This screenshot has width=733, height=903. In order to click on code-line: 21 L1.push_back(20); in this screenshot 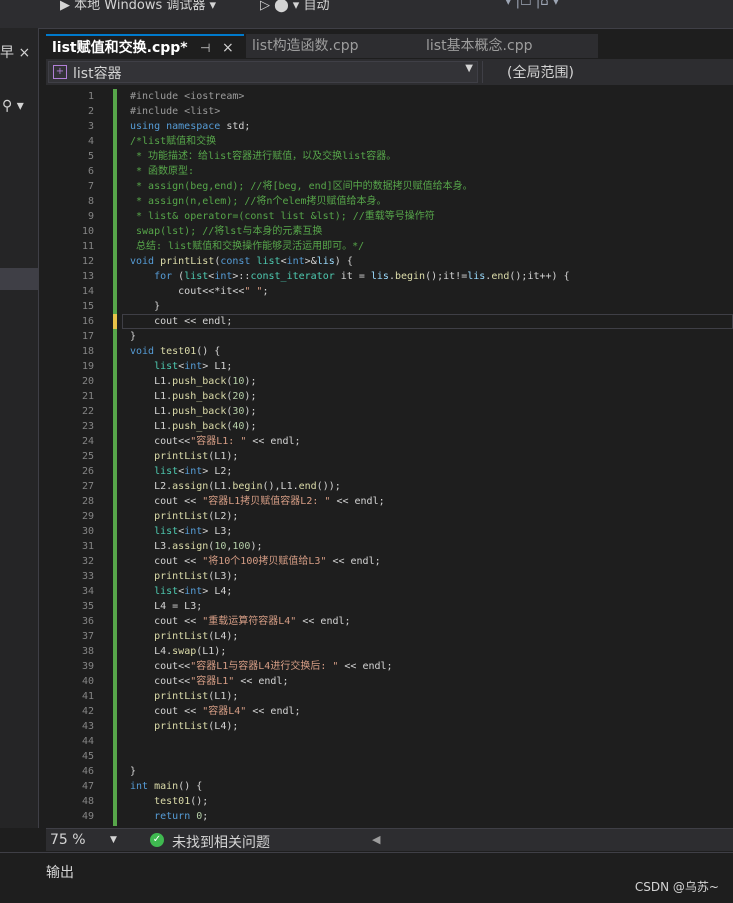, I will do `click(389, 396)`.